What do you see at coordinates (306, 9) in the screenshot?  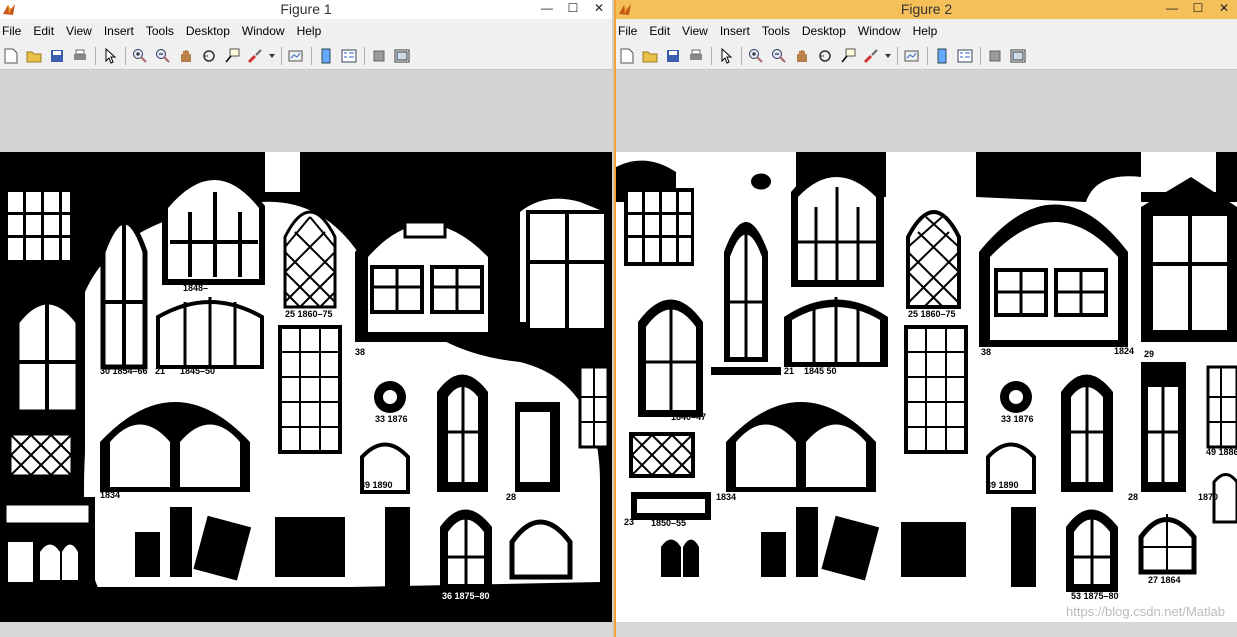 I see `title-bar: Figure 1 — ☐ ✕` at bounding box center [306, 9].